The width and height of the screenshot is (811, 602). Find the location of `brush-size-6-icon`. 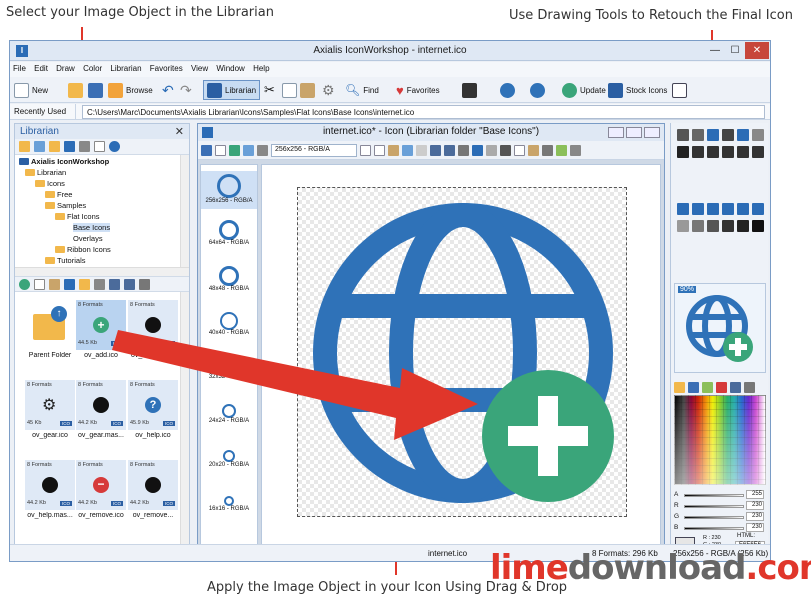

brush-size-6-icon is located at coordinates (758, 226).